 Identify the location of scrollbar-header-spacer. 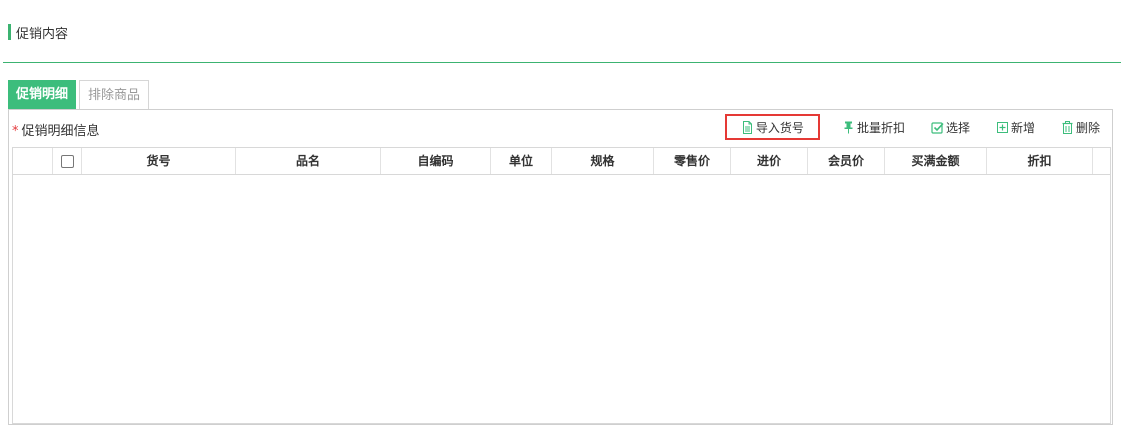
(1101, 161).